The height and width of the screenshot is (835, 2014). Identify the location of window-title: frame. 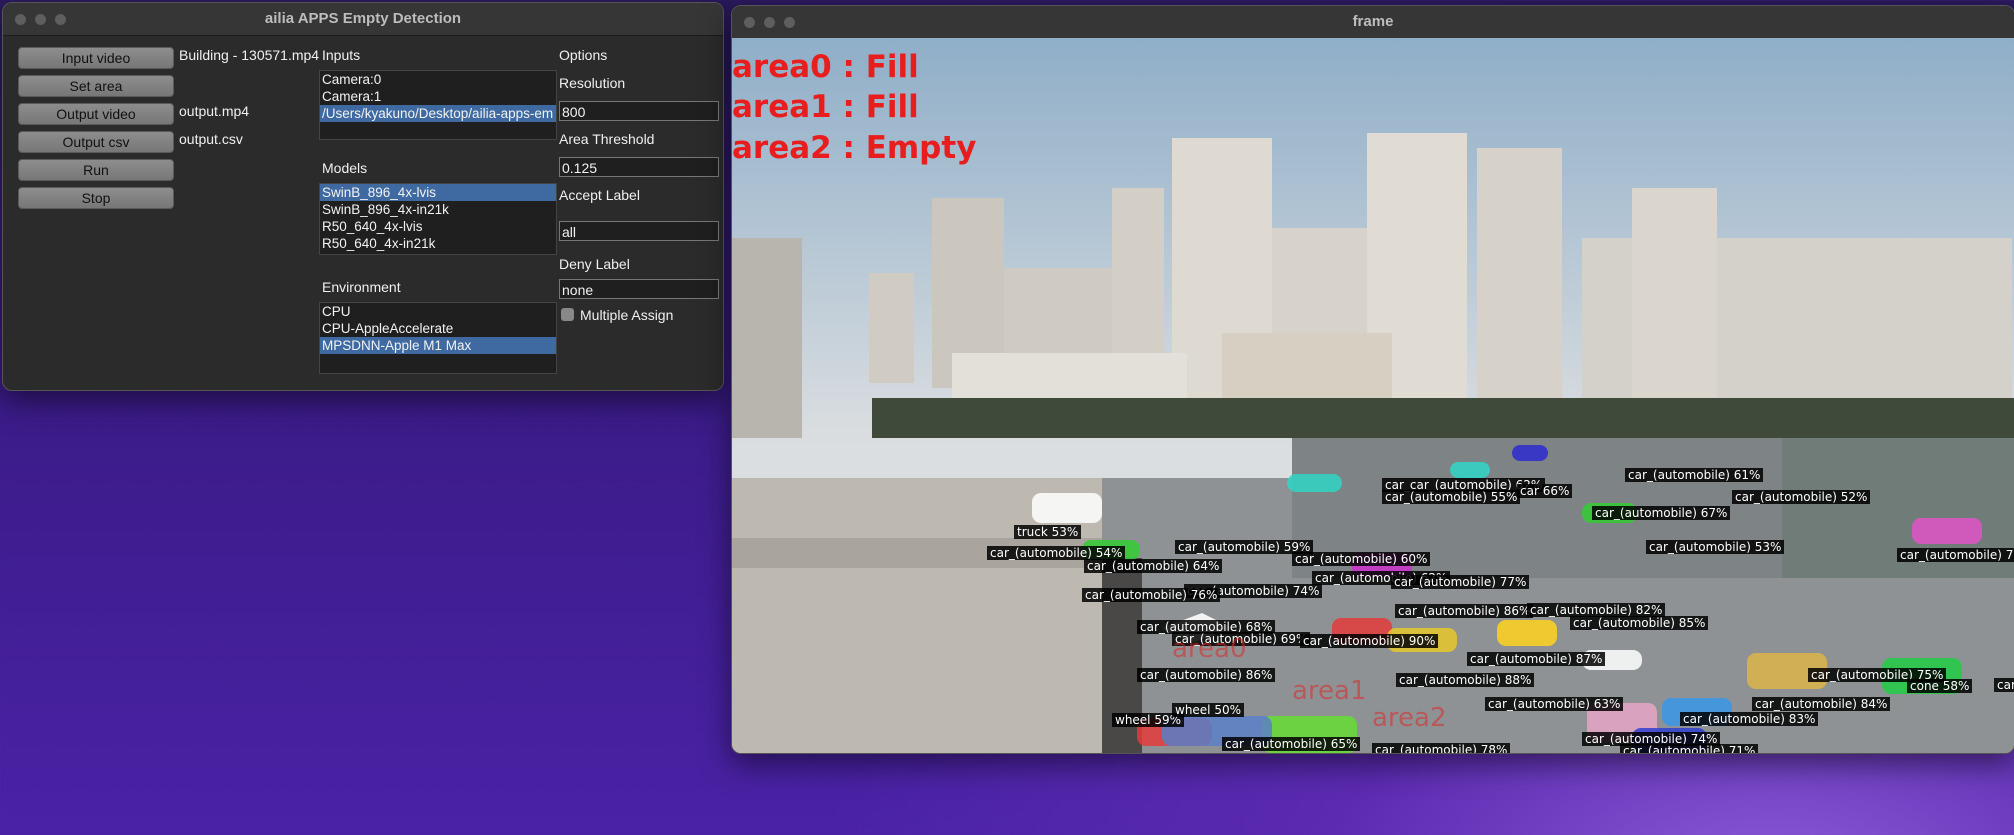
(1373, 21).